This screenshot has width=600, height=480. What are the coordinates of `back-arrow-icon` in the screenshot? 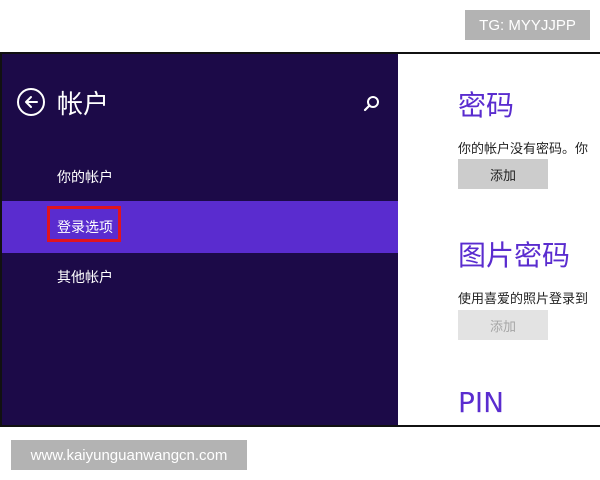 It's located at (31, 102).